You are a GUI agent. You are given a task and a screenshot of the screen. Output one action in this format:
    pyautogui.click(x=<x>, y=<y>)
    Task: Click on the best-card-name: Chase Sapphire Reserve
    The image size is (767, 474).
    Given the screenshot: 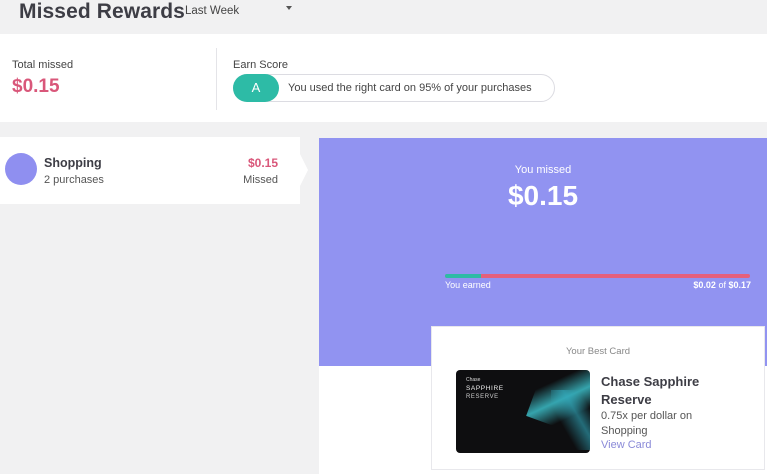 What is the action you would take?
    pyautogui.click(x=650, y=390)
    